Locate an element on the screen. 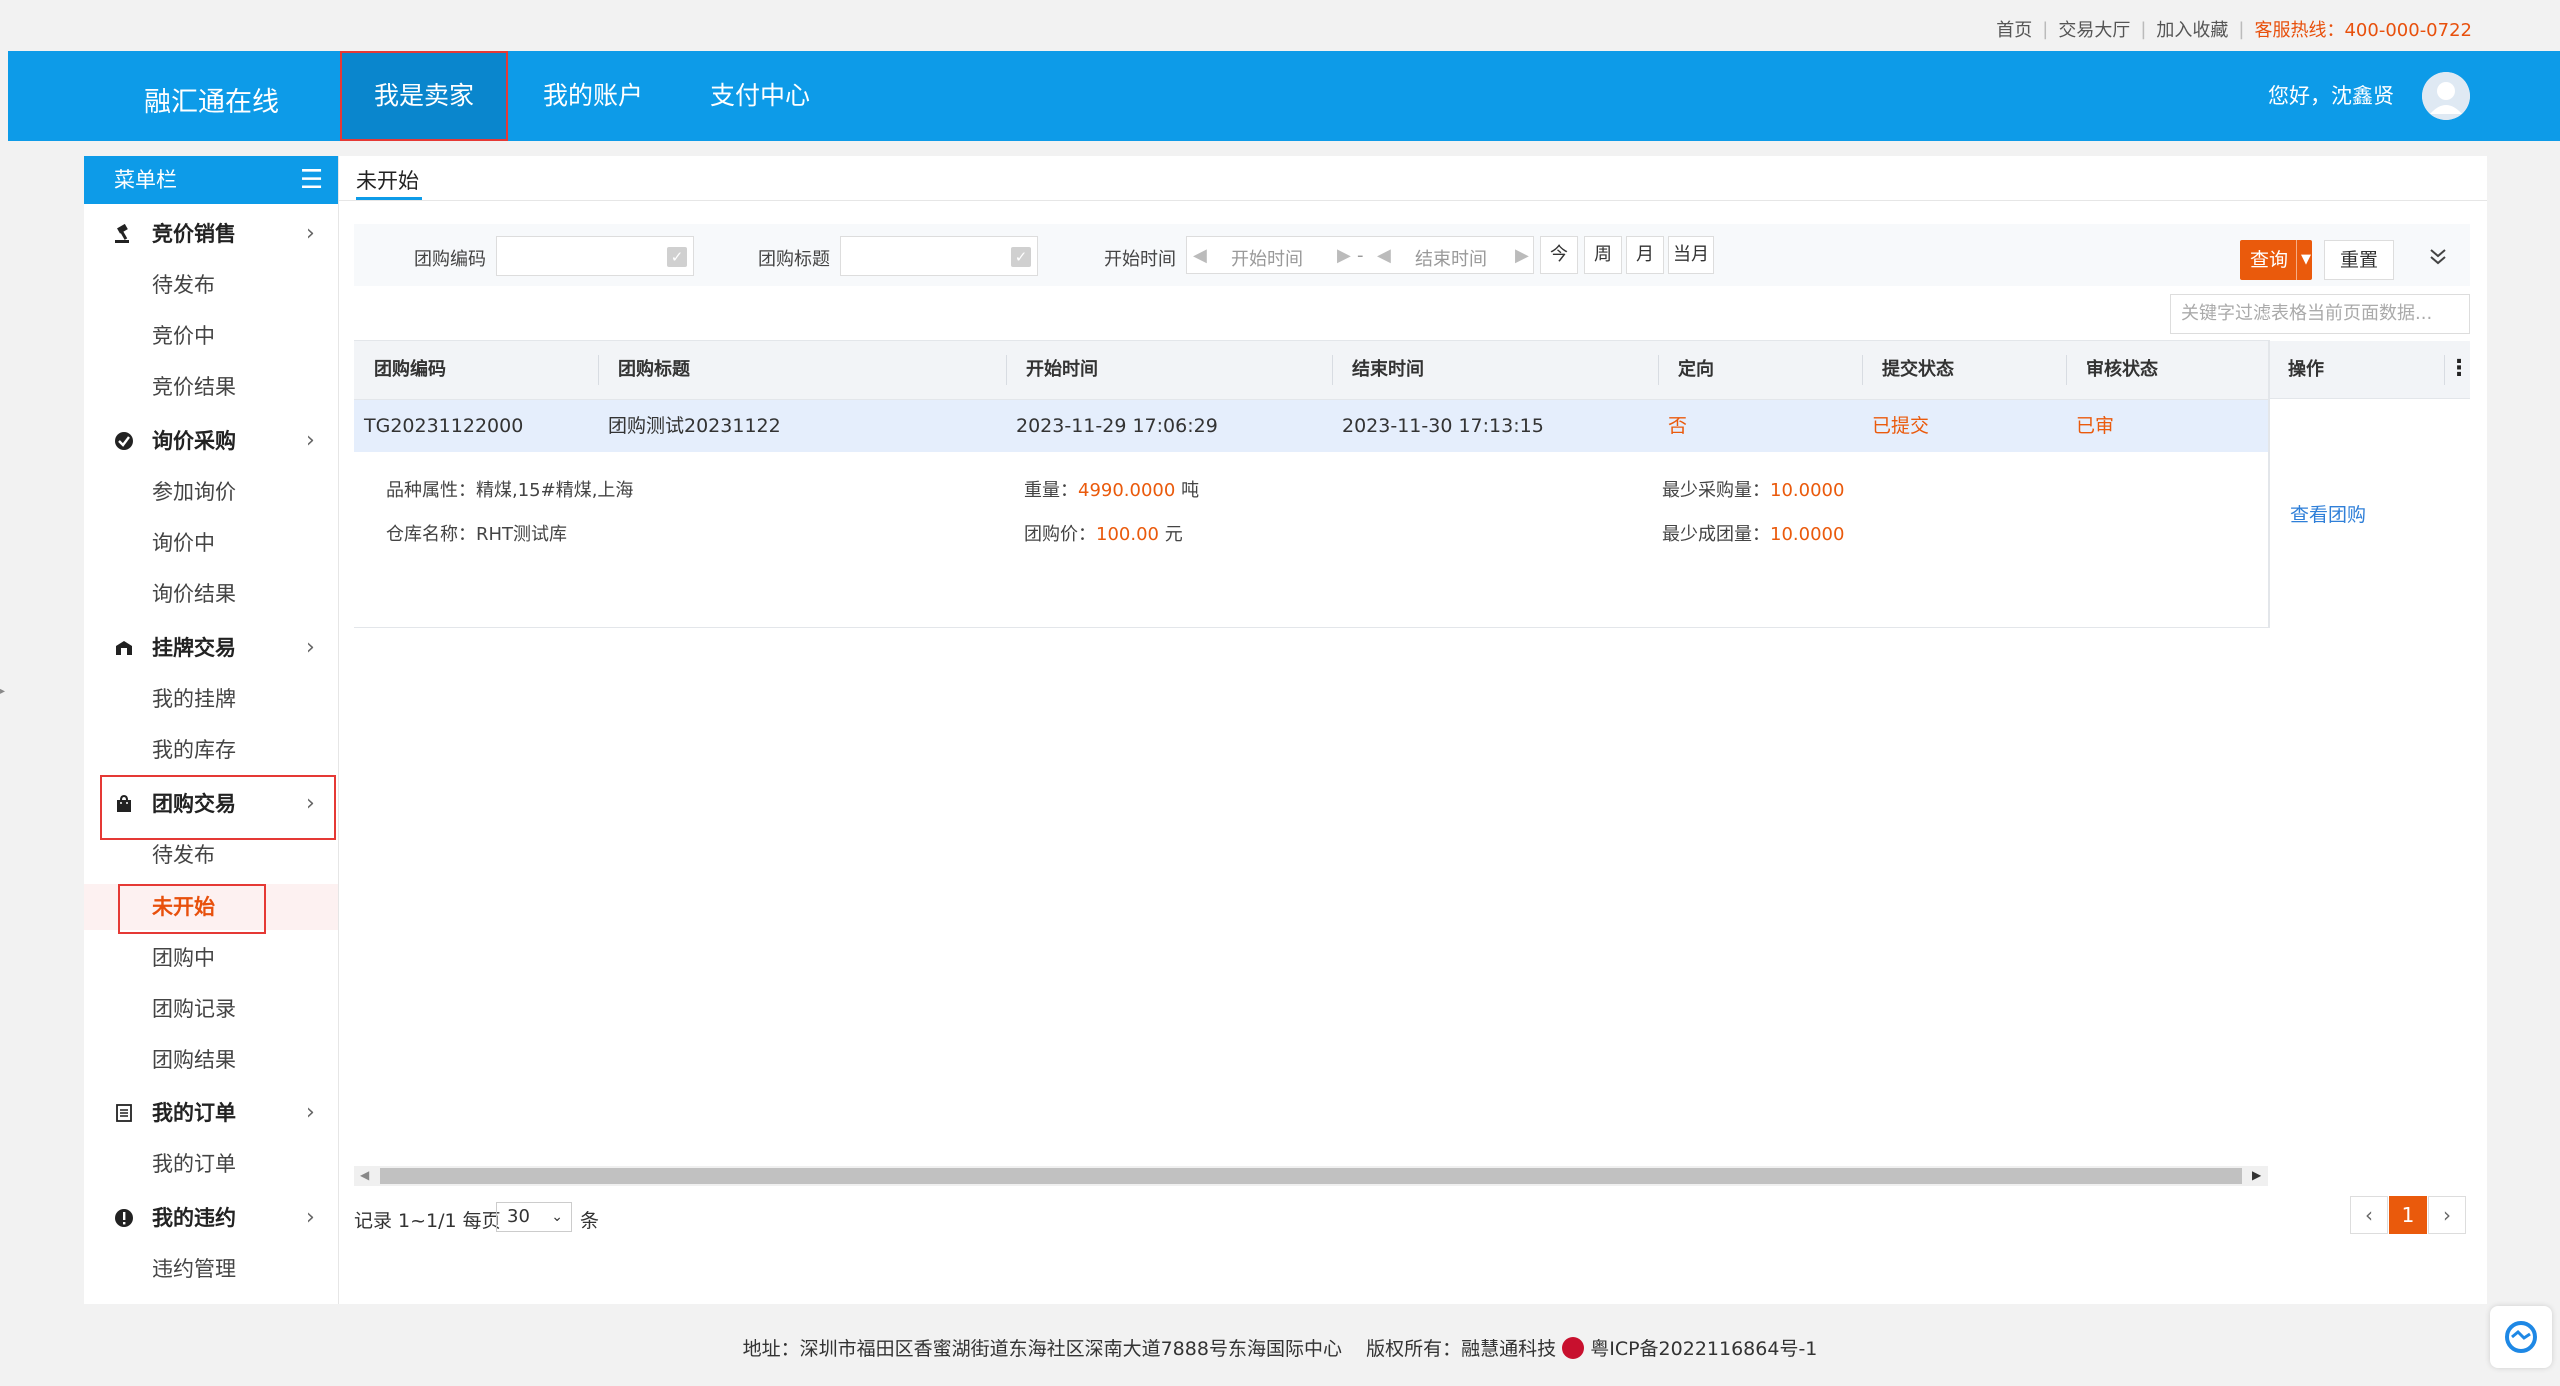  page-size-value: 30 is located at coordinates (518, 1216).